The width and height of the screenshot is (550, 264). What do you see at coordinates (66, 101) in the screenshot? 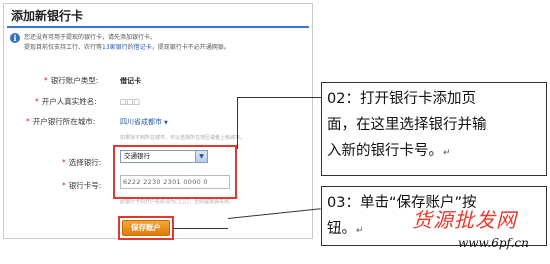
I see `holder-name-label: * 开户人真实姓名:` at bounding box center [66, 101].